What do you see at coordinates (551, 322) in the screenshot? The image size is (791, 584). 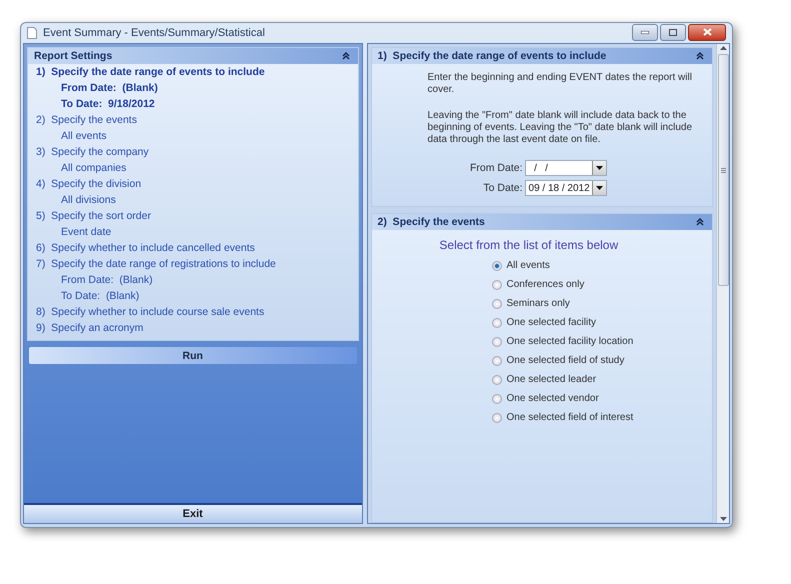 I see `option-label: One selected facility` at bounding box center [551, 322].